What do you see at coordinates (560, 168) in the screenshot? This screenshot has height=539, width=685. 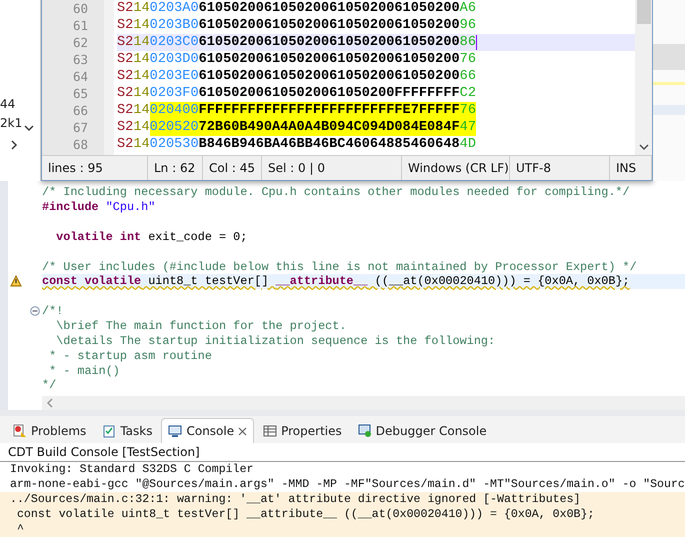 I see `status-bar-field: UTF-8` at bounding box center [560, 168].